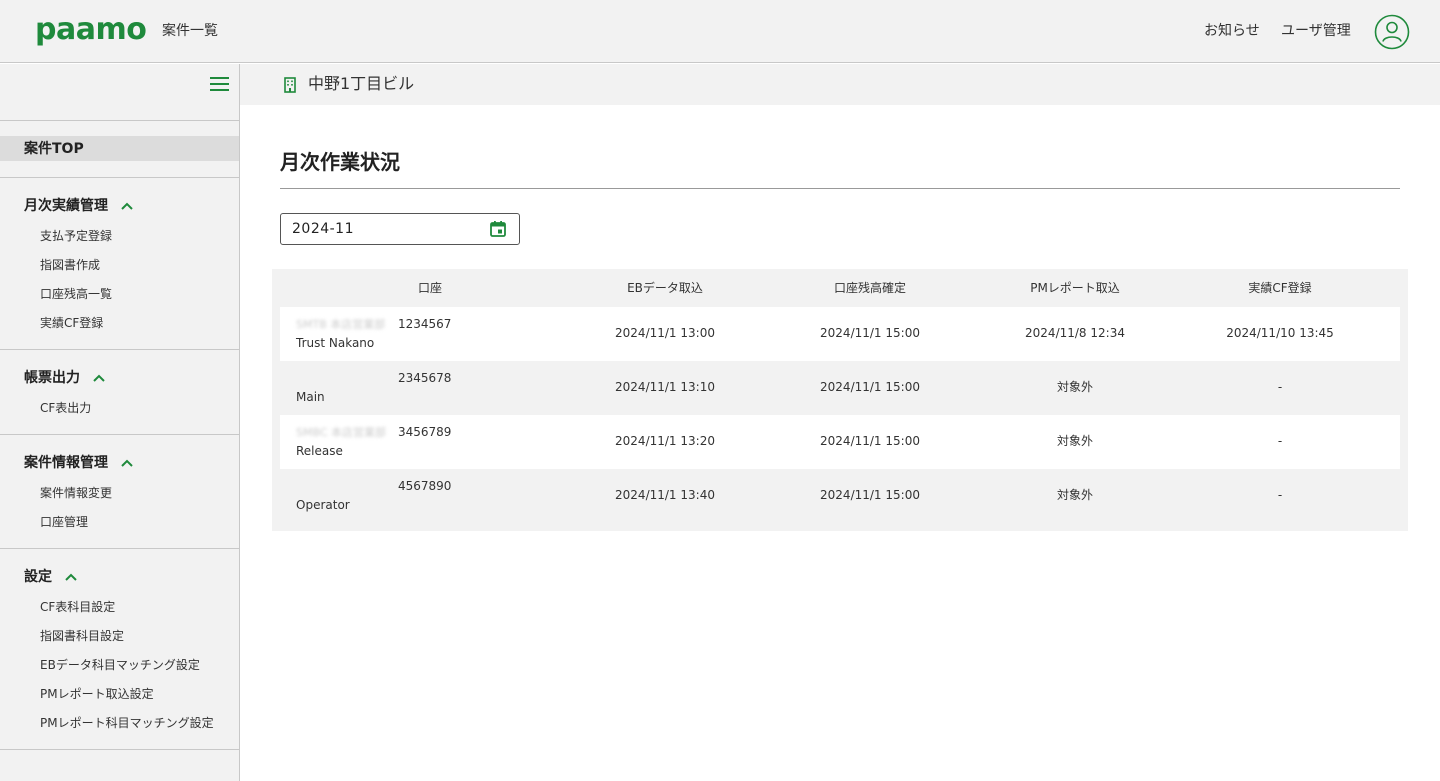 This screenshot has width=1440, height=781. I want to click on pm-import-cell: 2024/11/8 12:34, so click(1075, 333).